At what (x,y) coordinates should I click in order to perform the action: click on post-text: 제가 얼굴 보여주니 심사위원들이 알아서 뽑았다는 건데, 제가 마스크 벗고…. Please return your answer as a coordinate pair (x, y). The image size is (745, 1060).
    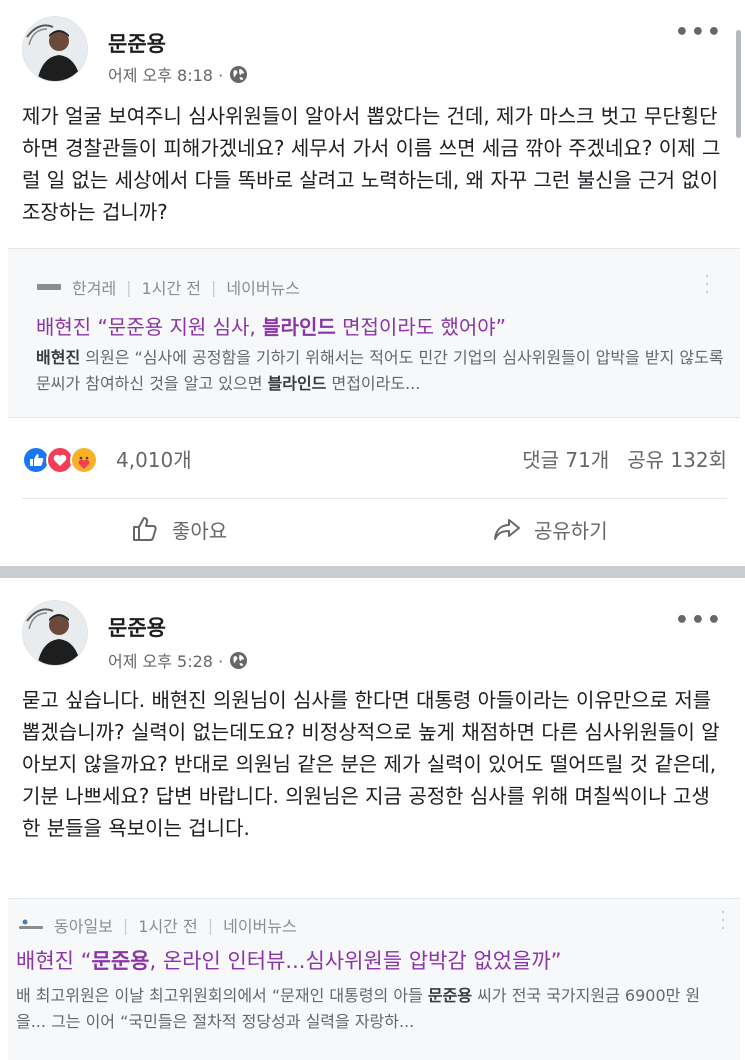
    Looking at the image, I should click on (371, 164).